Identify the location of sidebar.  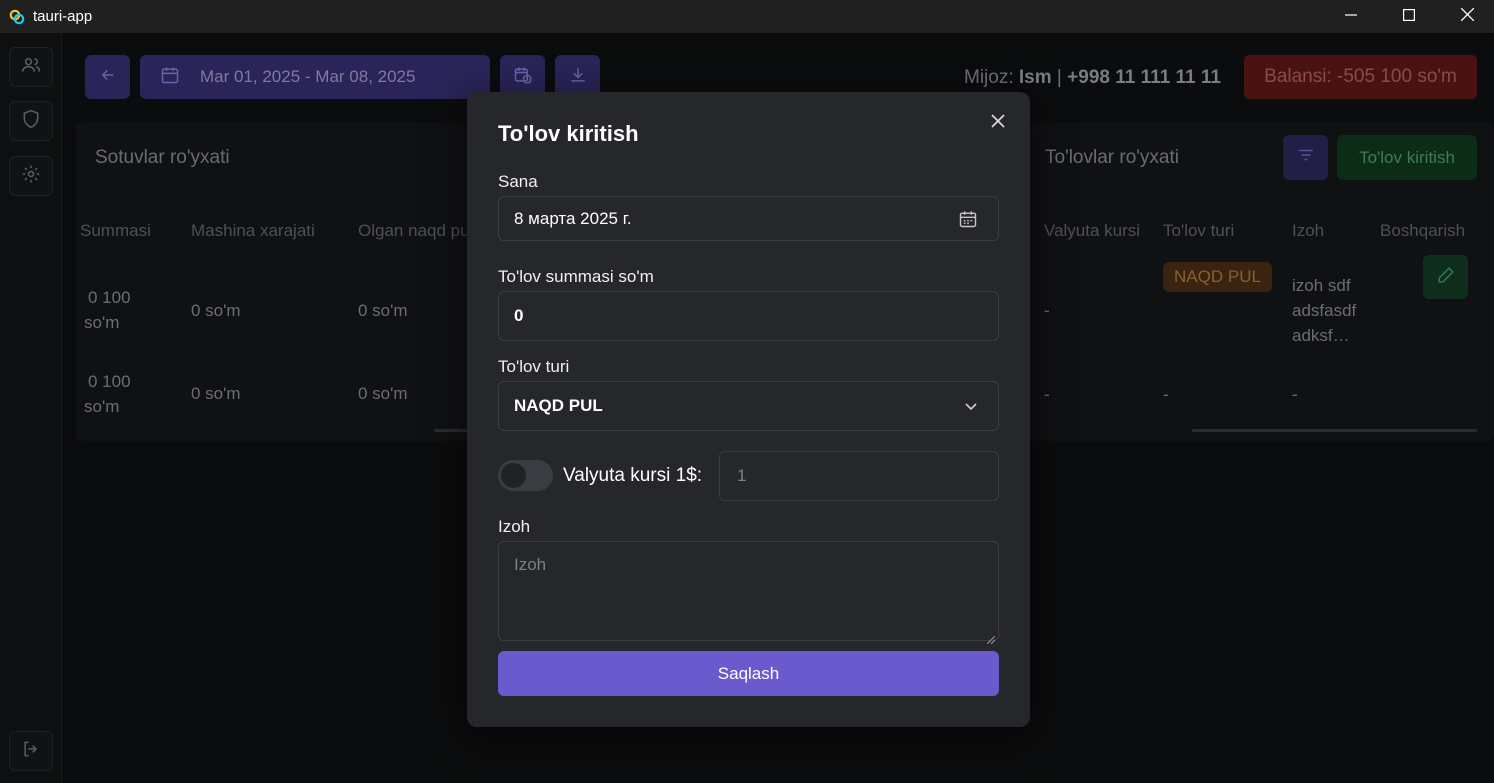
(31, 408).